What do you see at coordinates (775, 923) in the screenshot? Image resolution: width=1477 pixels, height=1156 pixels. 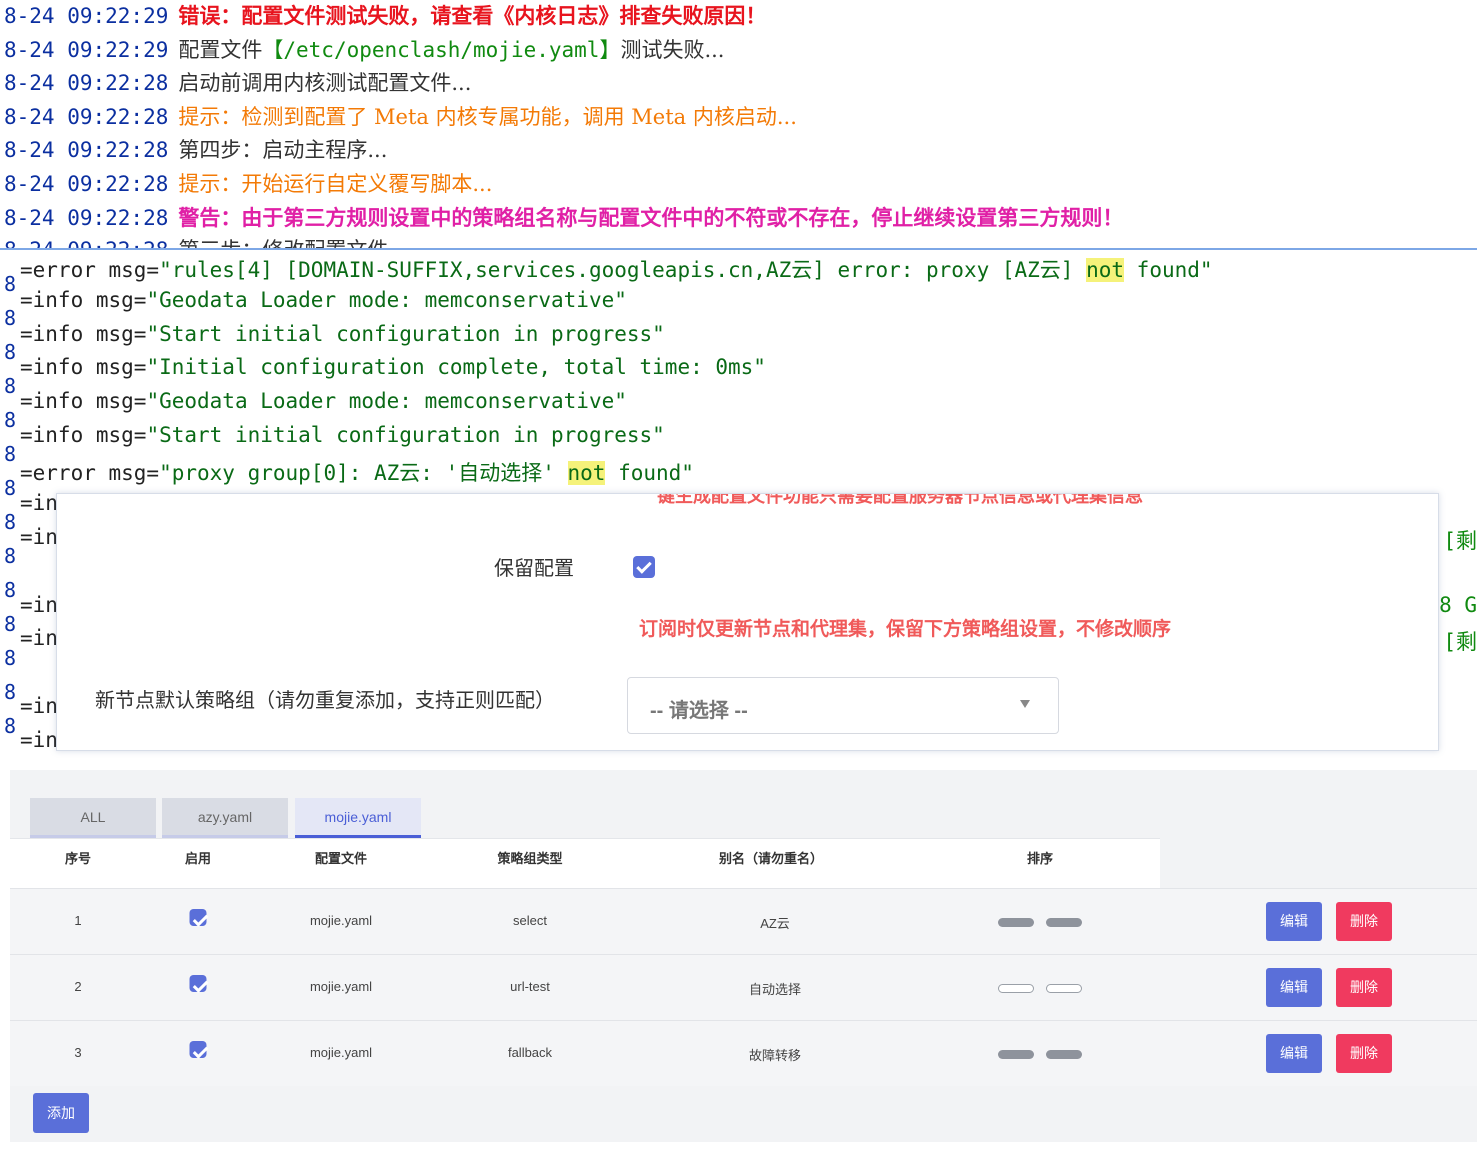 I see `row-alias: AZ云` at bounding box center [775, 923].